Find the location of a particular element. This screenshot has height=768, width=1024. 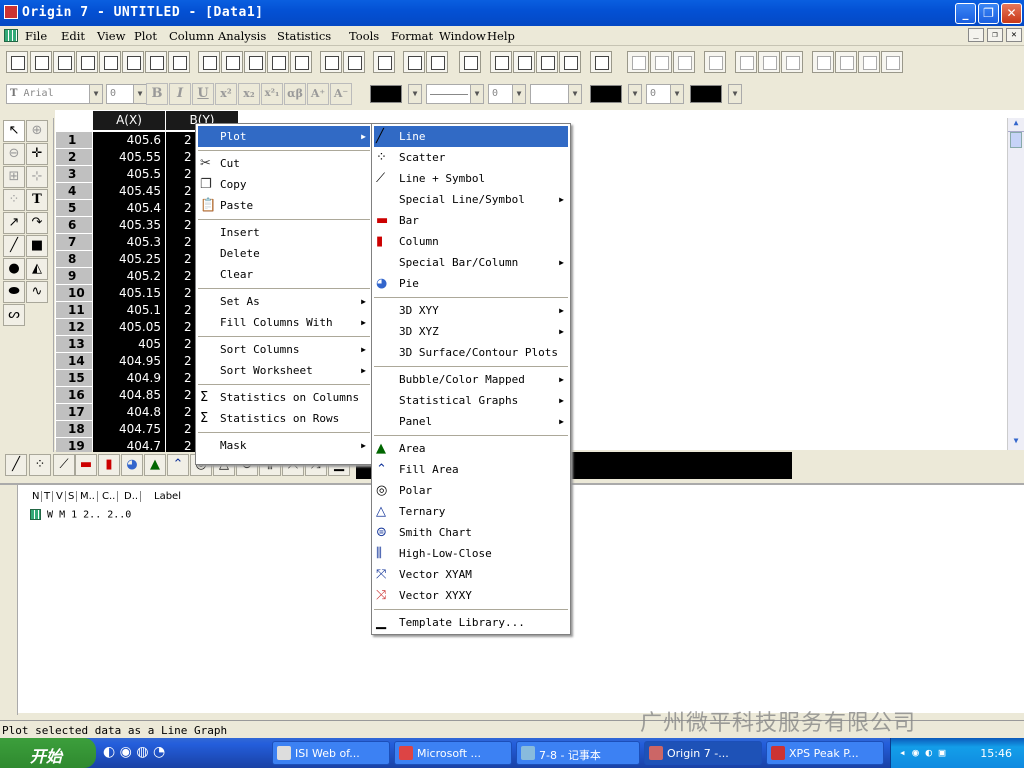

open-icon is located at coordinates (209, 62).